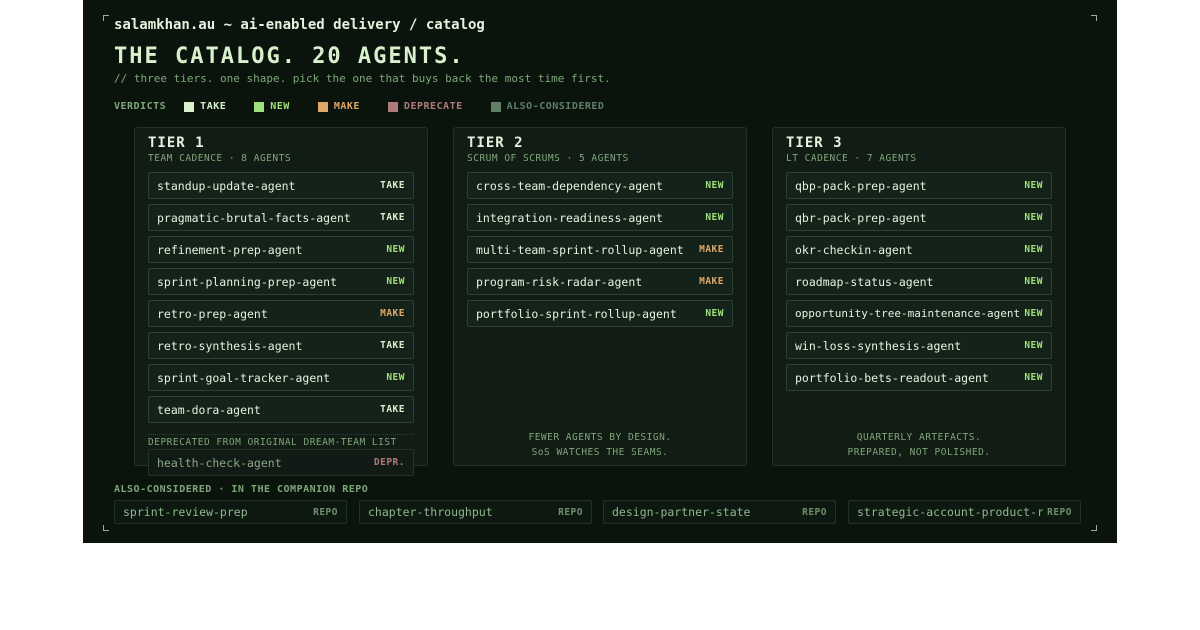 This screenshot has width=1200, height=630. Describe the element at coordinates (851, 158) in the screenshot. I see `tier-subtitle: LT CADENCE · 7 AGENTS` at that location.